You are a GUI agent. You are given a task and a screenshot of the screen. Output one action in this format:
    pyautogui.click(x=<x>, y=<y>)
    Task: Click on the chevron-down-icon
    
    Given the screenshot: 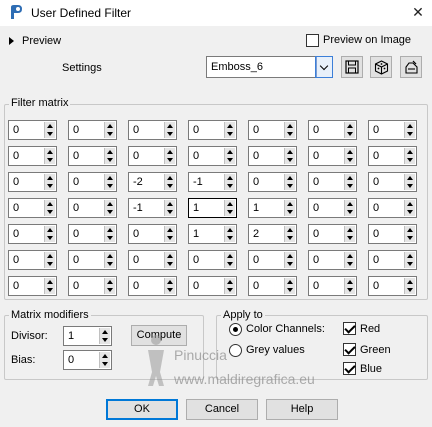 What is the action you would take?
    pyautogui.click(x=324, y=67)
    